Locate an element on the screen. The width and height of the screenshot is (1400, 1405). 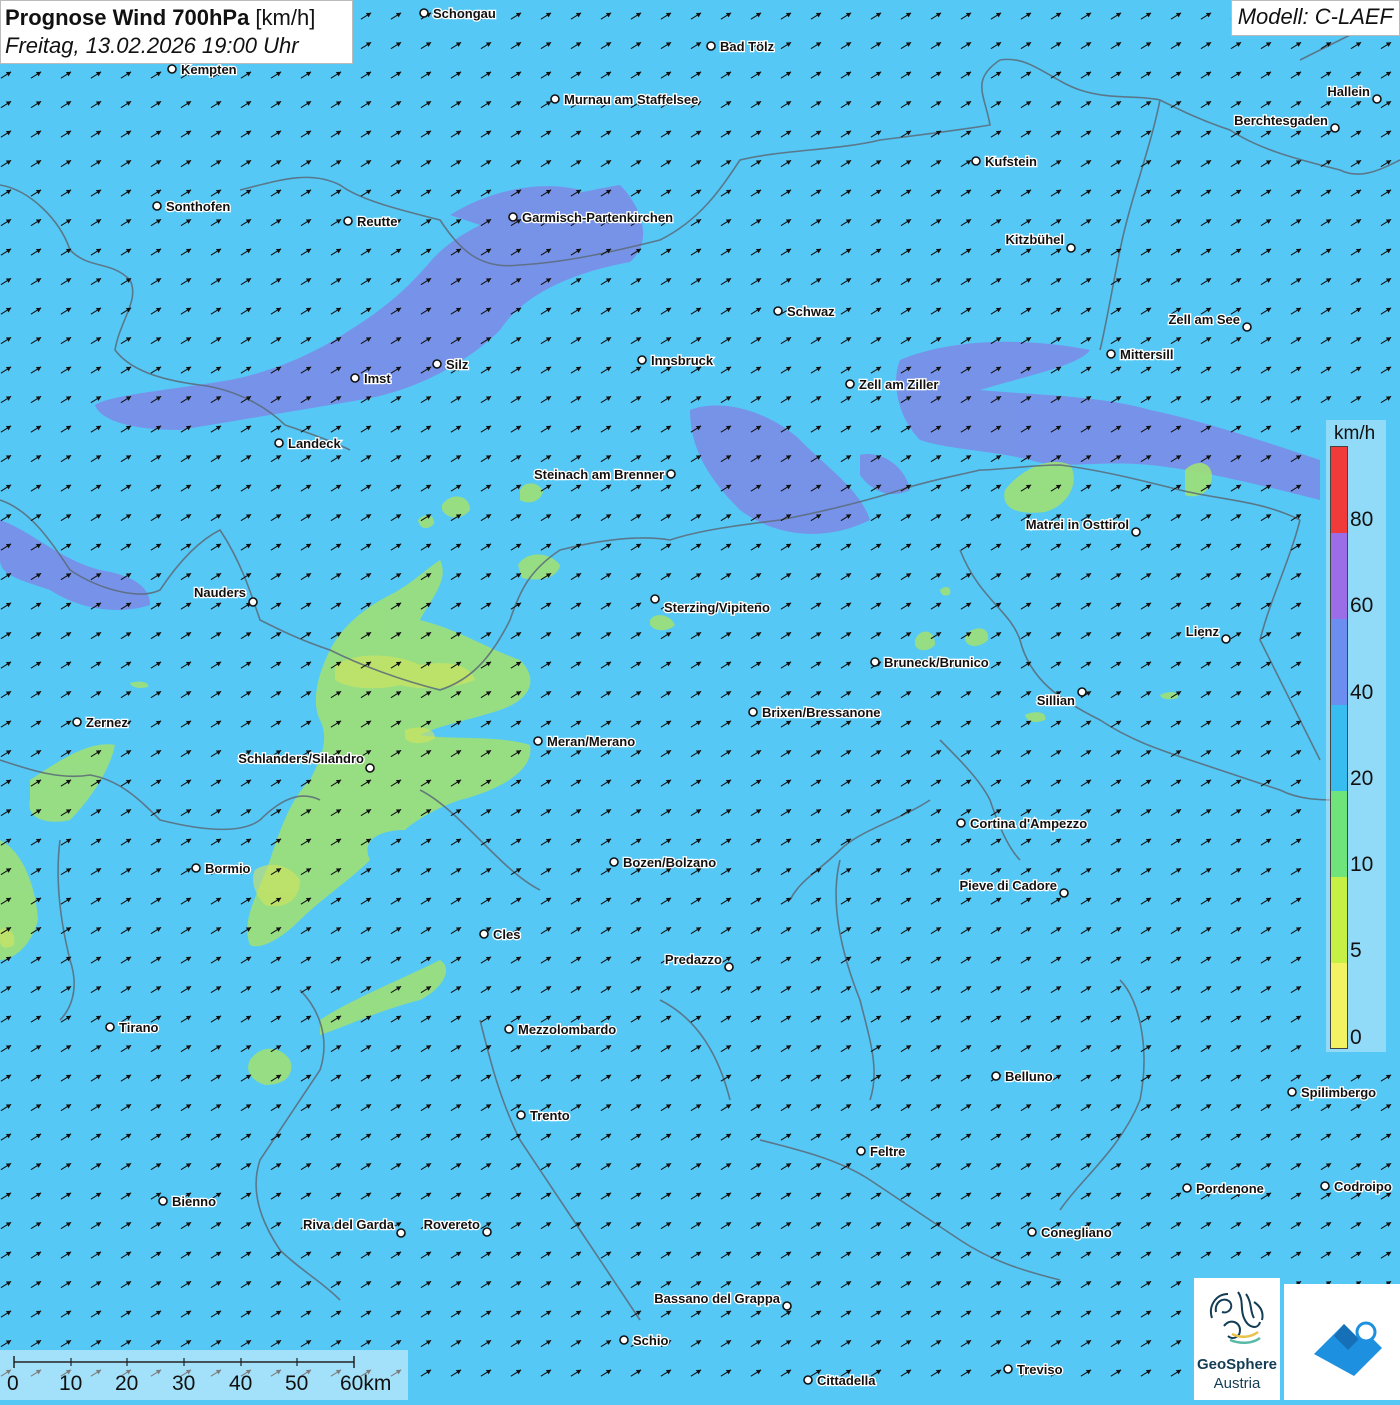
legend-label-20: 20 is located at coordinates (1362, 778).